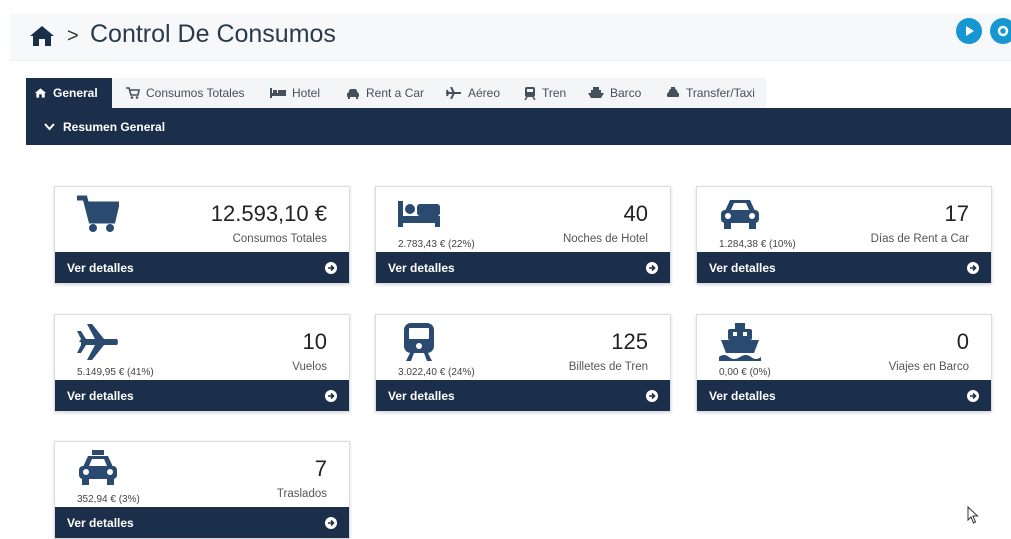 Image resolution: width=1011 pixels, height=539 pixels. Describe the element at coordinates (484, 93) in the screenshot. I see `tab-label: Aéreo` at that location.